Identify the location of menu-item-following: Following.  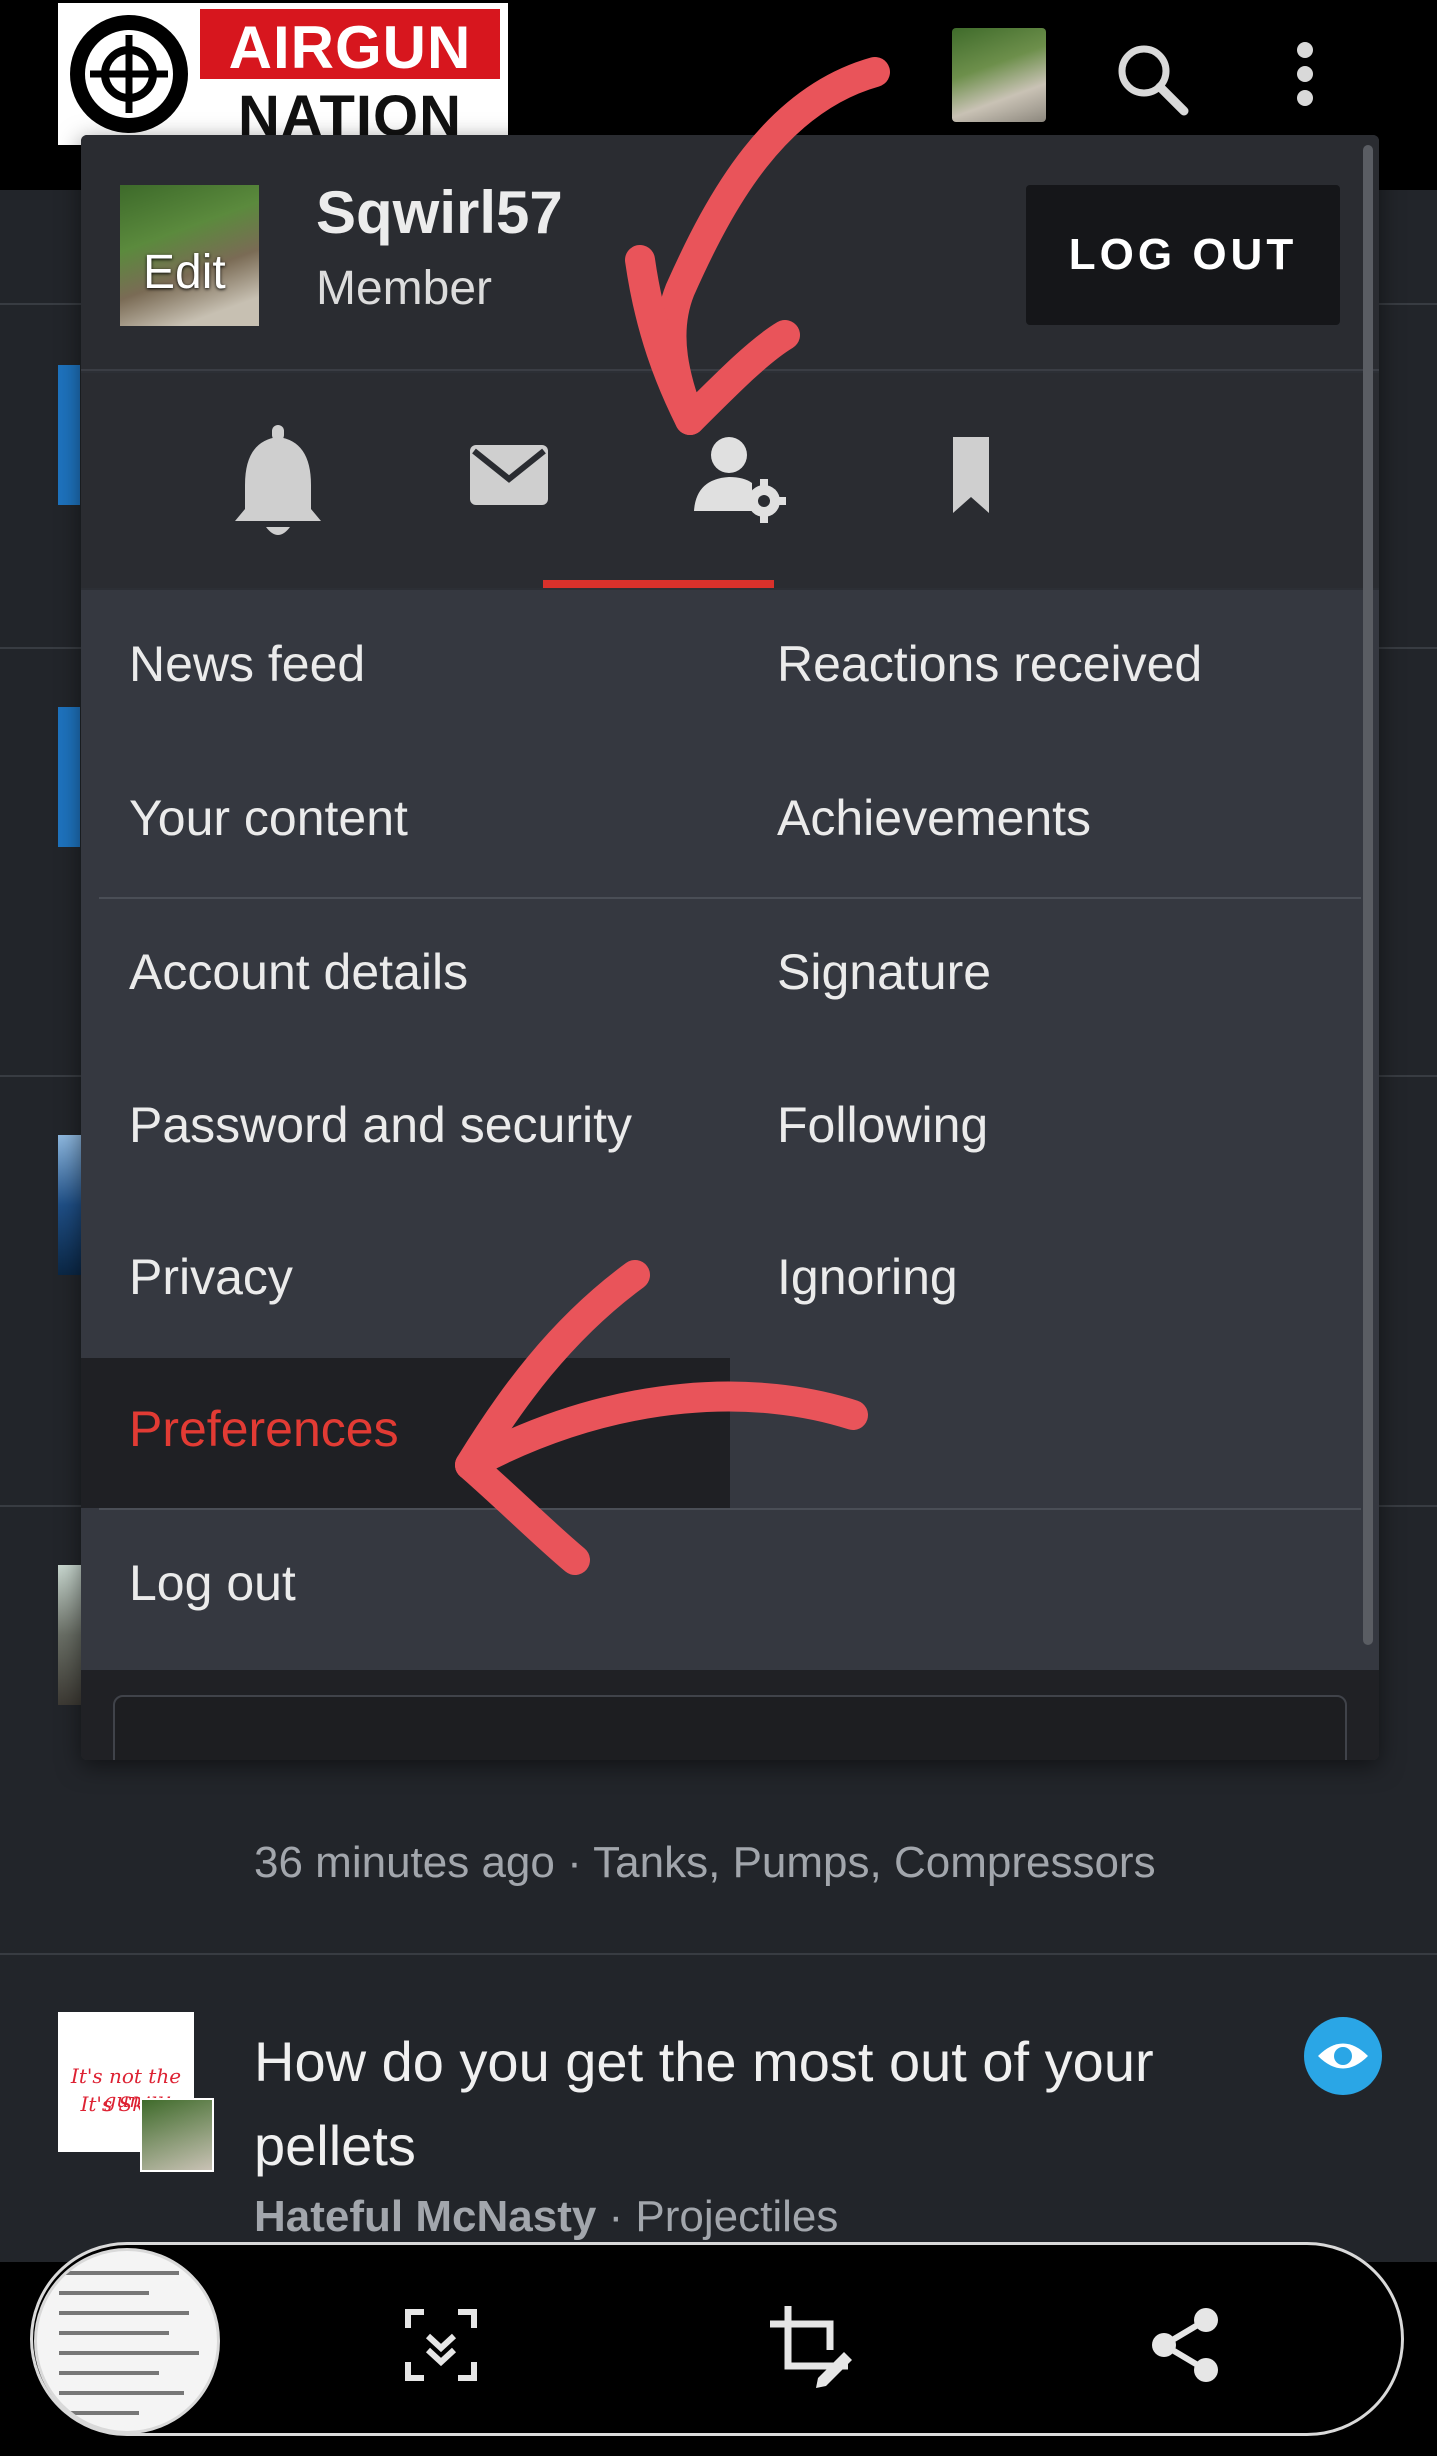
(882, 1125).